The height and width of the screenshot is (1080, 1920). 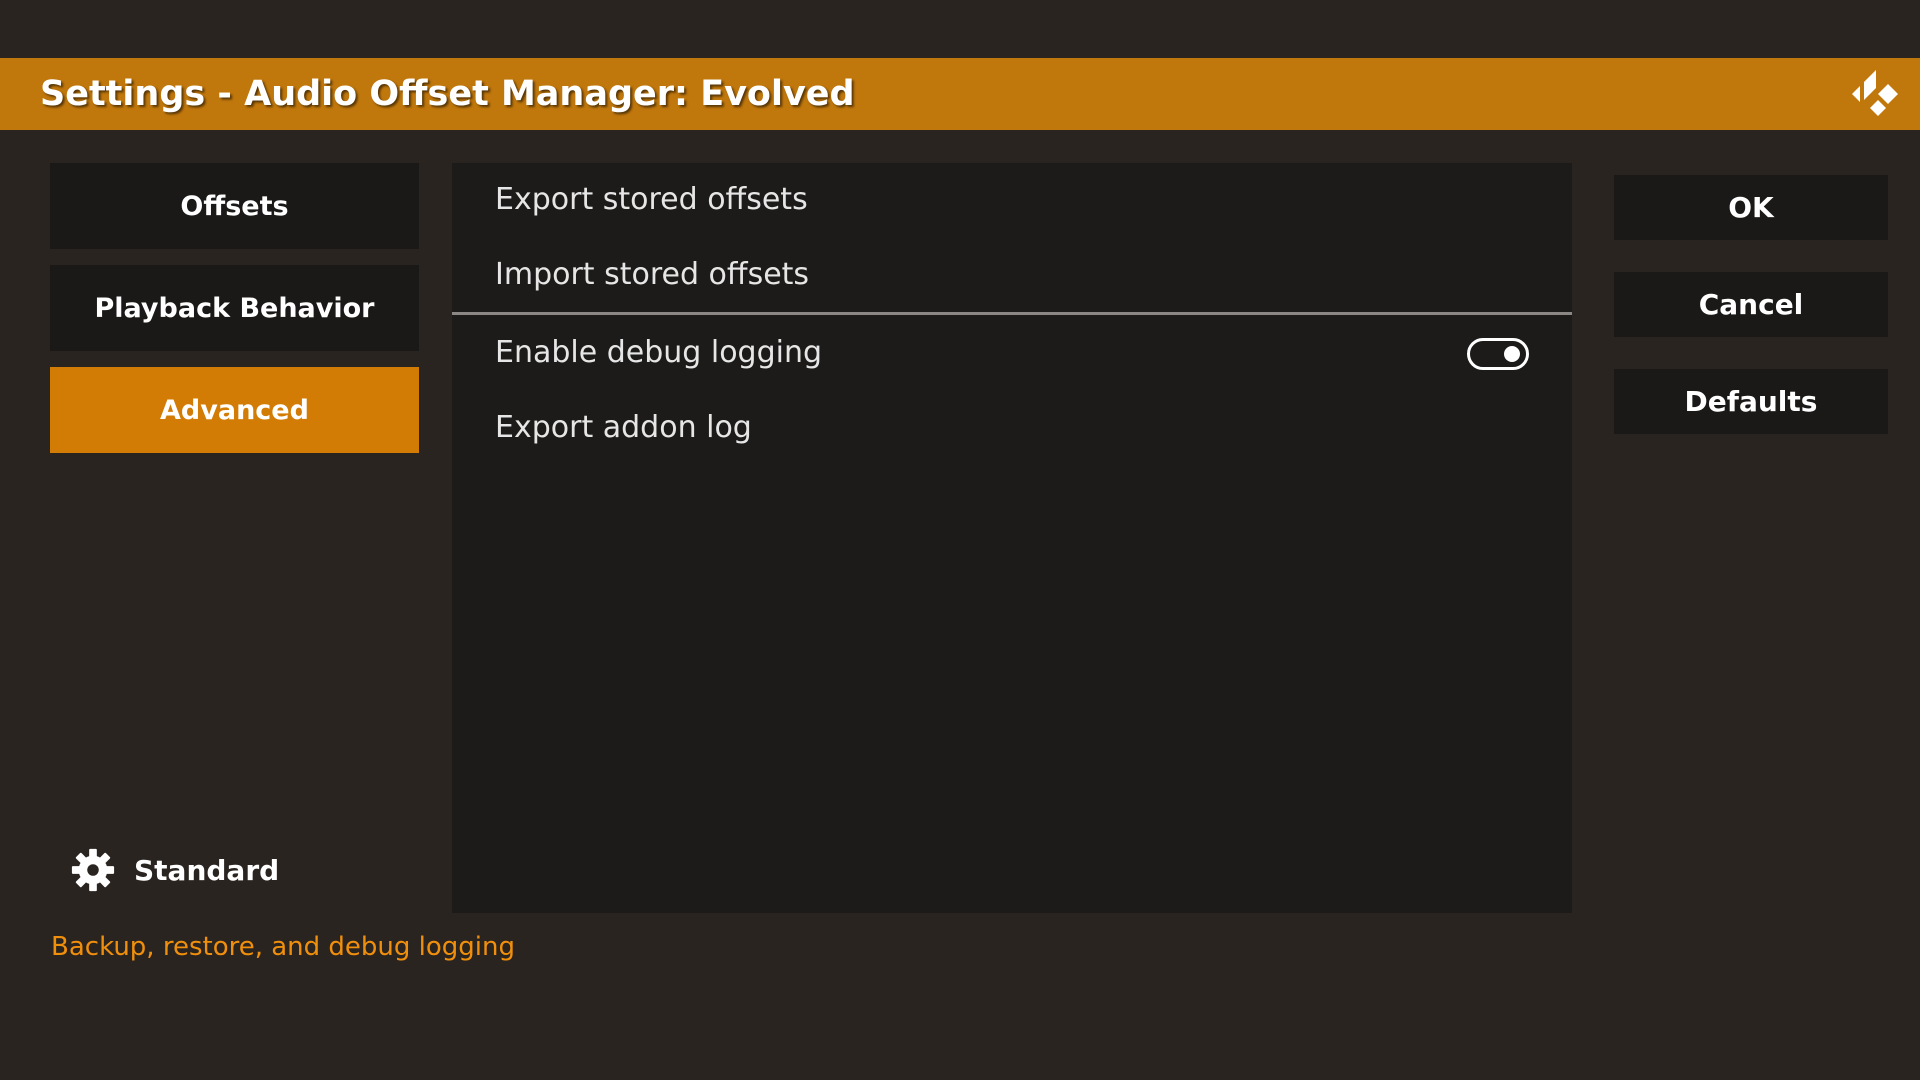 What do you see at coordinates (659, 352) in the screenshot?
I see `setting-label: Enable debug logging` at bounding box center [659, 352].